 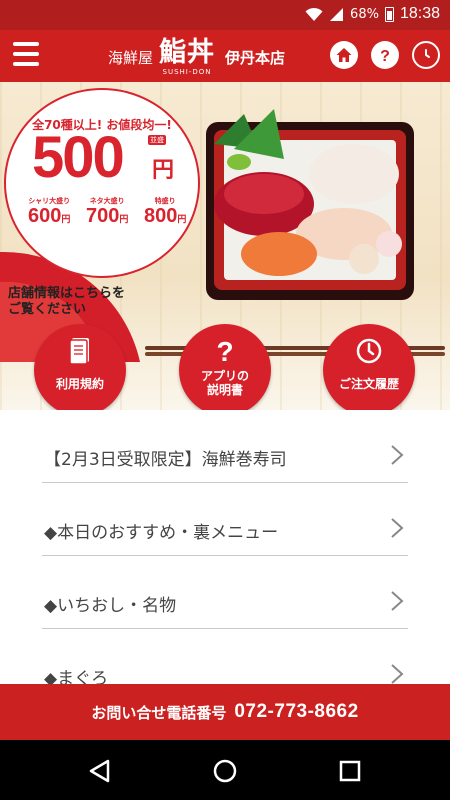 I want to click on brand-logo: 海鮮屋 鮨丼 SUSHI-DON 伊丹本店, so click(x=197, y=57).